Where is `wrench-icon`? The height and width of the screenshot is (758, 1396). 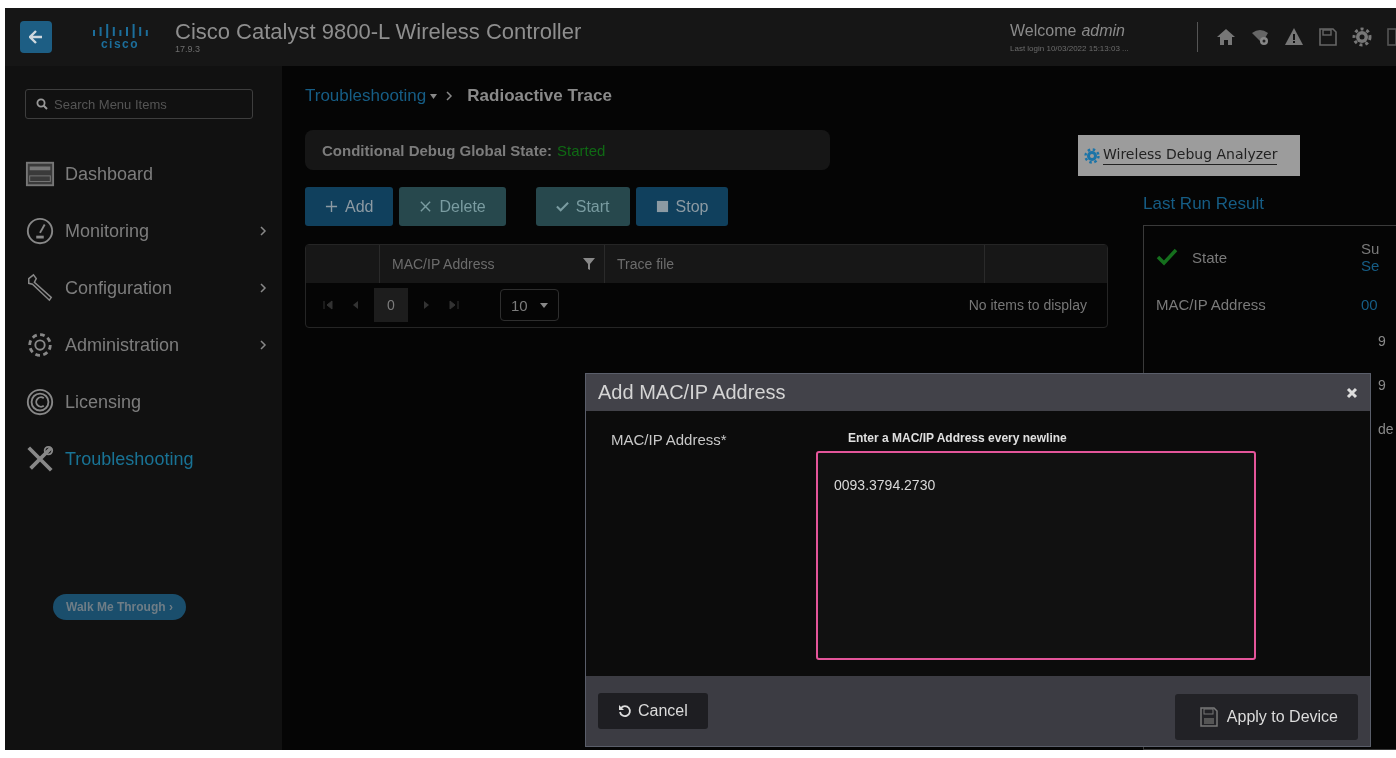
wrench-icon is located at coordinates (40, 288).